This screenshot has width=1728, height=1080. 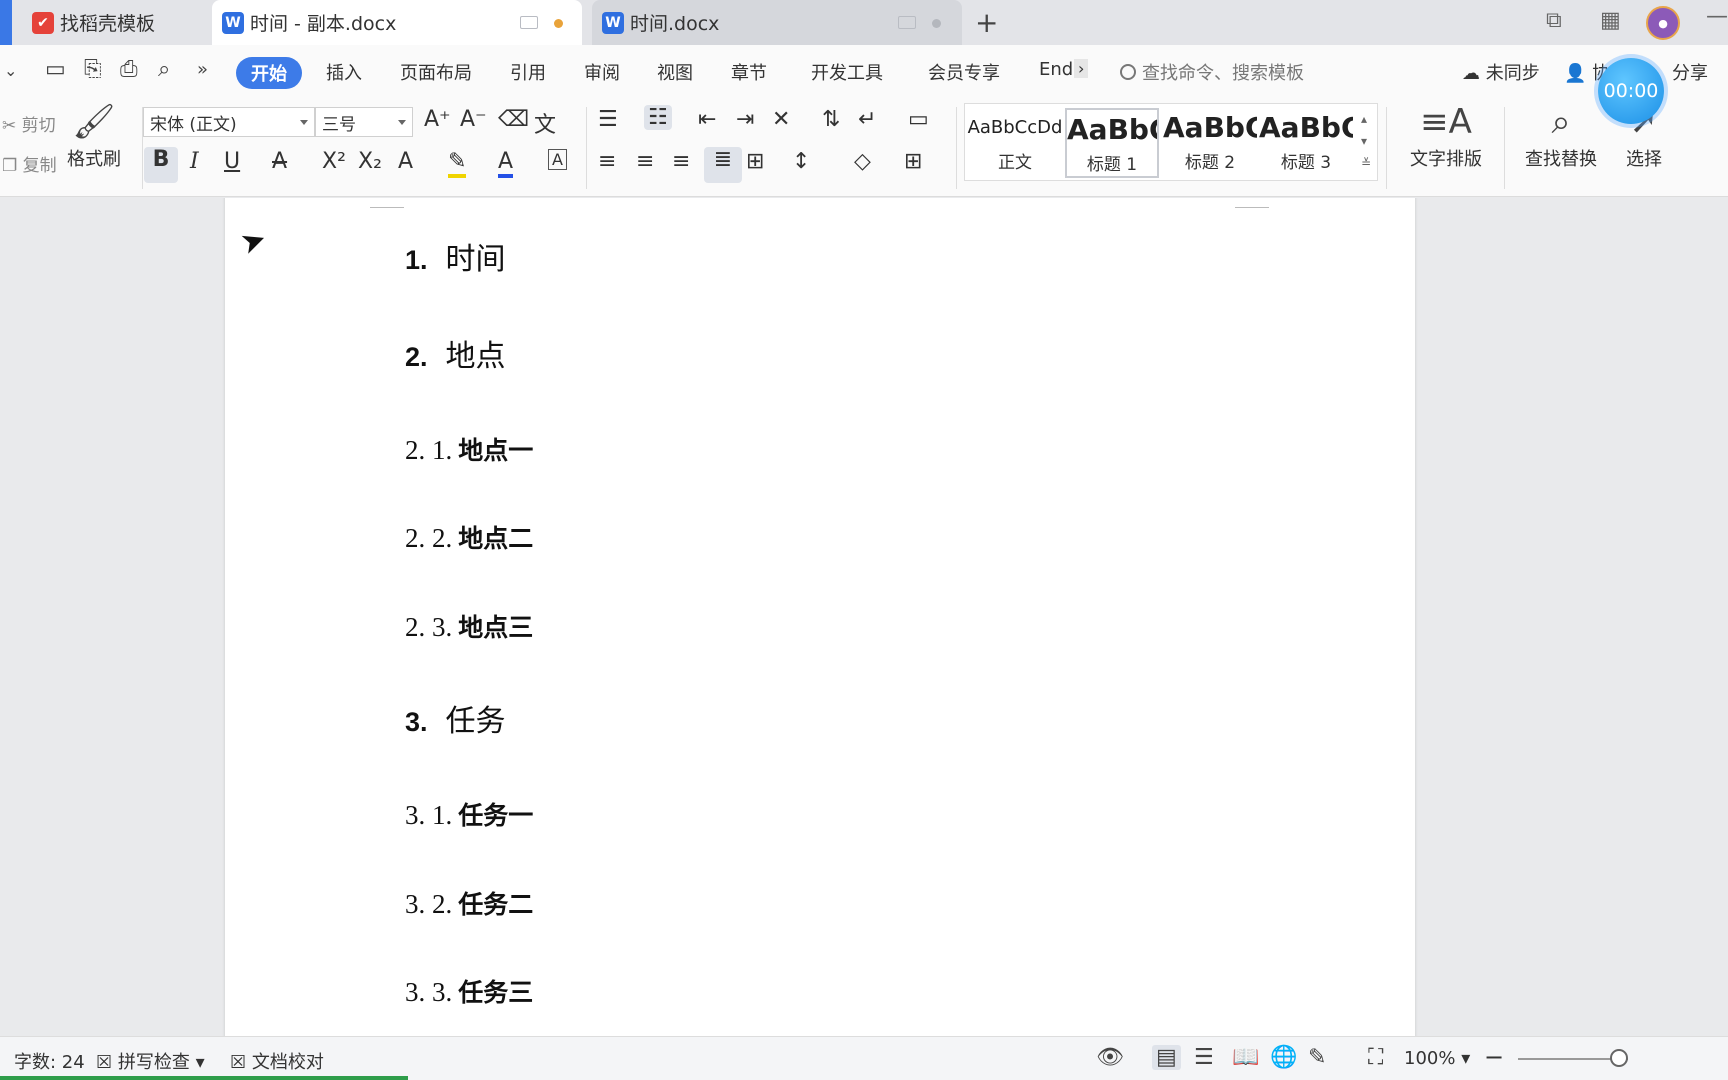 I want to click on fit-page-icon: ⛶, so click(x=1375, y=1057).